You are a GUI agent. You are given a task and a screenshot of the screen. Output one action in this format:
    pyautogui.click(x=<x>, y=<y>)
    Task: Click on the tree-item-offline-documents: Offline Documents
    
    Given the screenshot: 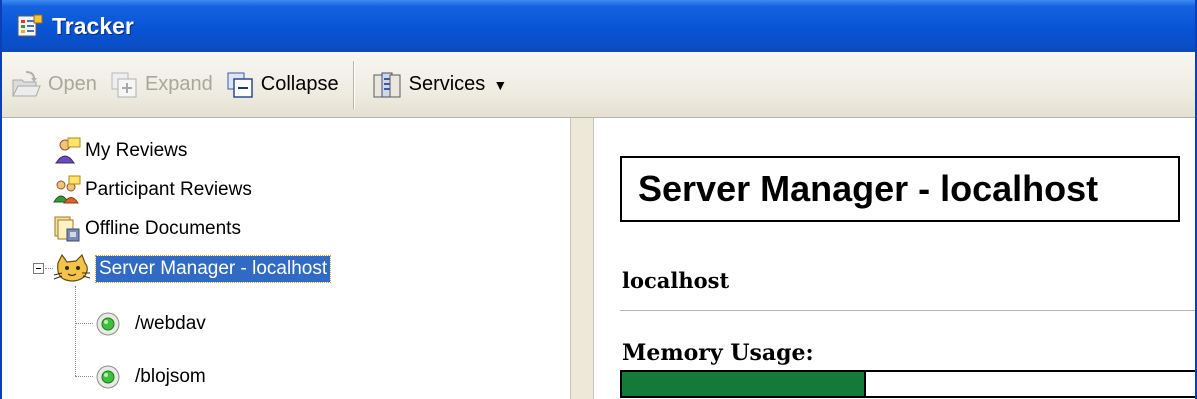 What is the action you would take?
    pyautogui.click(x=148, y=229)
    